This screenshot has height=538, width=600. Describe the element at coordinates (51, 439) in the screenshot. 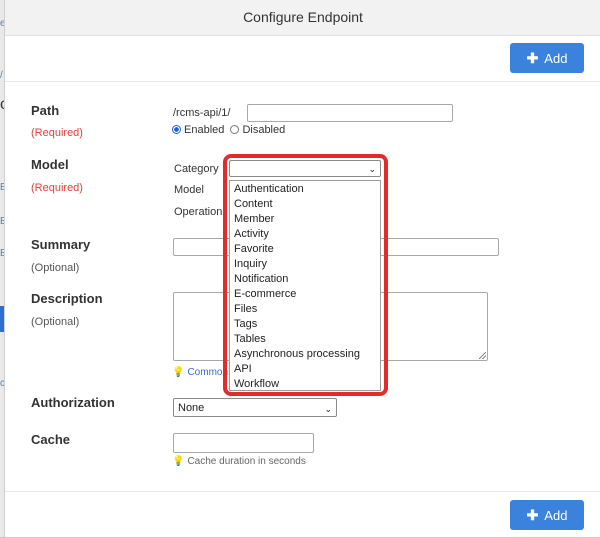

I see `cache-label: Cache` at that location.